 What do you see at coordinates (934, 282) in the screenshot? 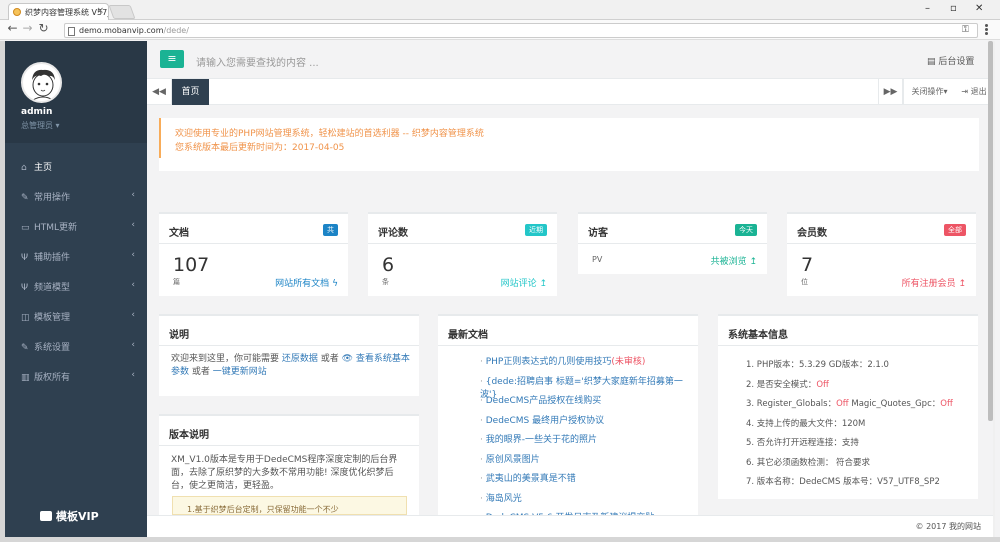
I see `card-link: 所有注册会员 ↥` at bounding box center [934, 282].